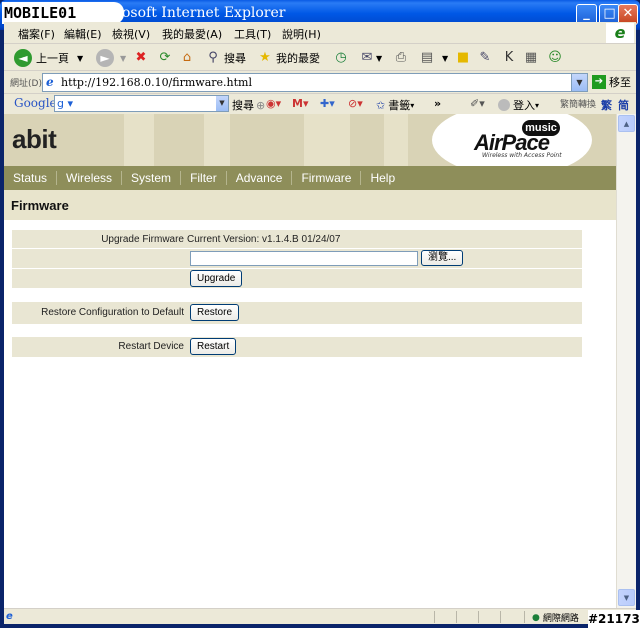 Image resolution: width=640 pixels, height=628 pixels. What do you see at coordinates (112, 312) in the screenshot?
I see `restore-label: Restore Configuration to Default` at bounding box center [112, 312].